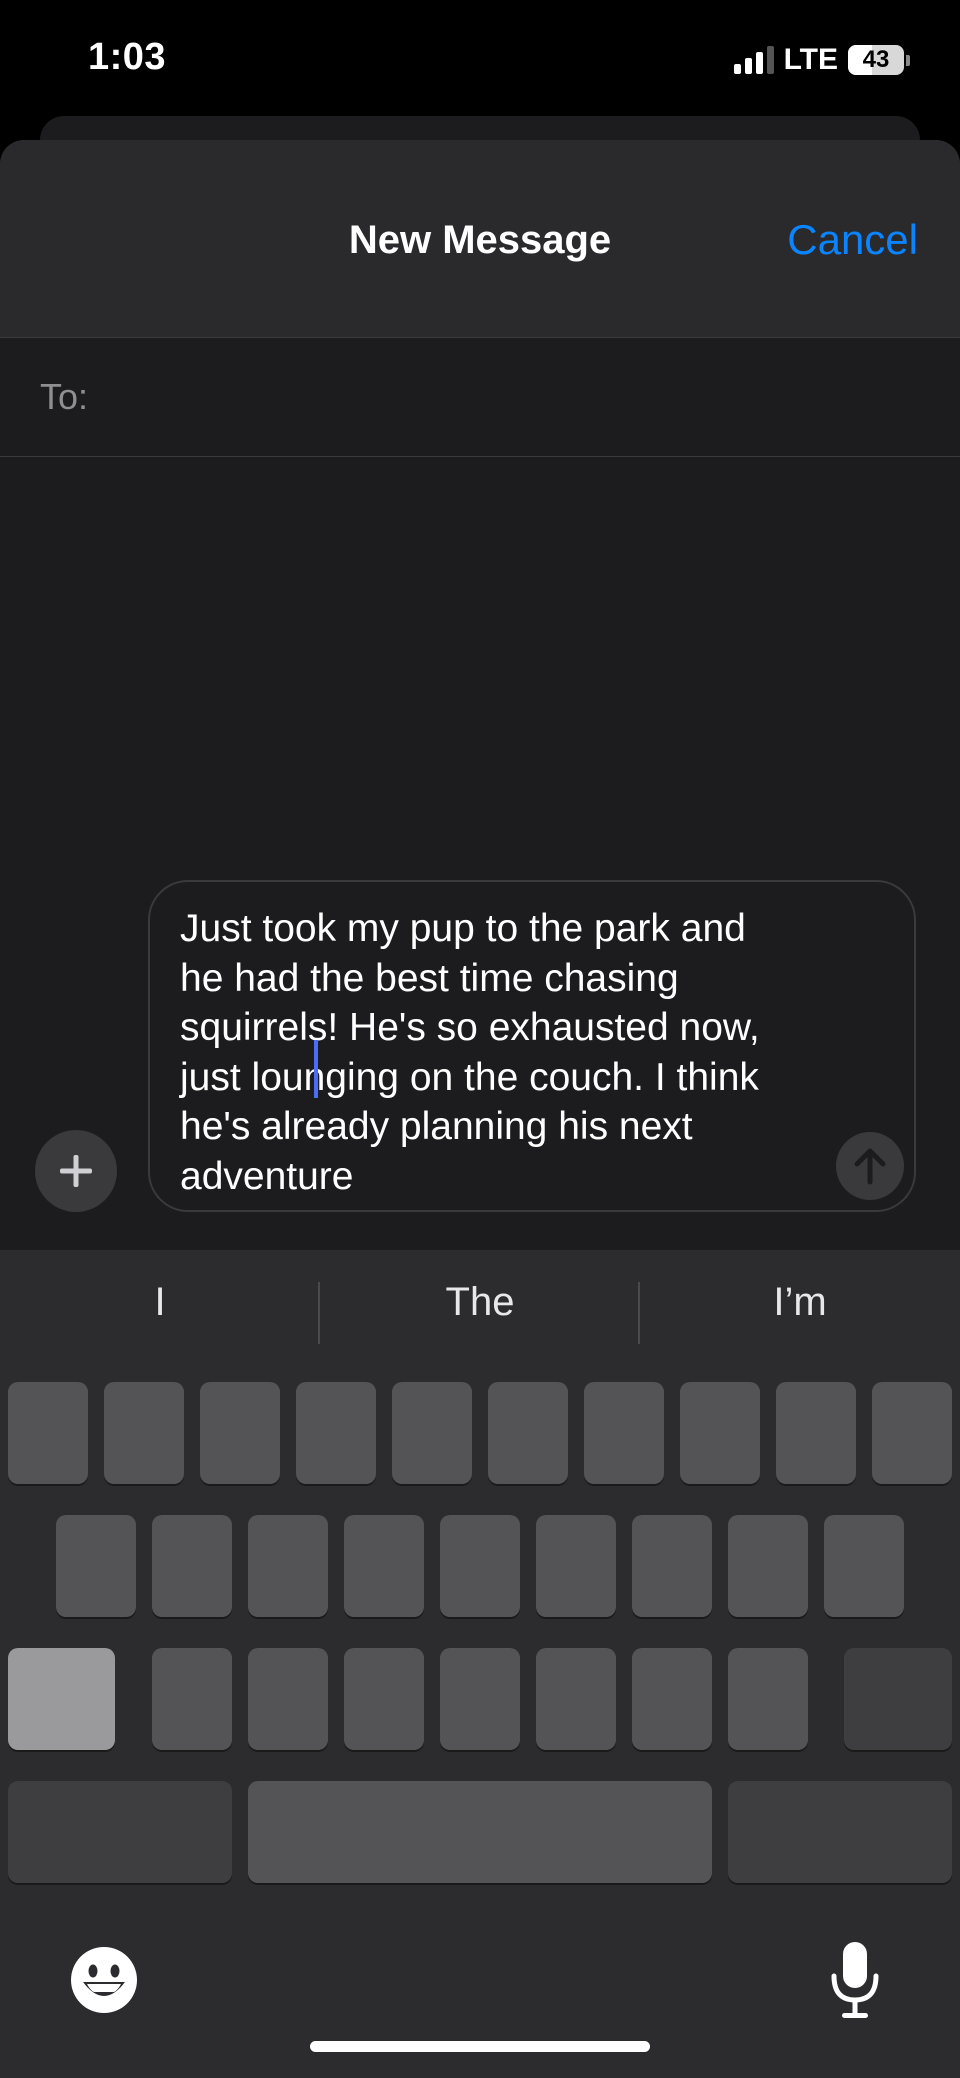 This screenshot has width=960, height=2078. What do you see at coordinates (515, 397) in the screenshot?
I see `recipient-input` at bounding box center [515, 397].